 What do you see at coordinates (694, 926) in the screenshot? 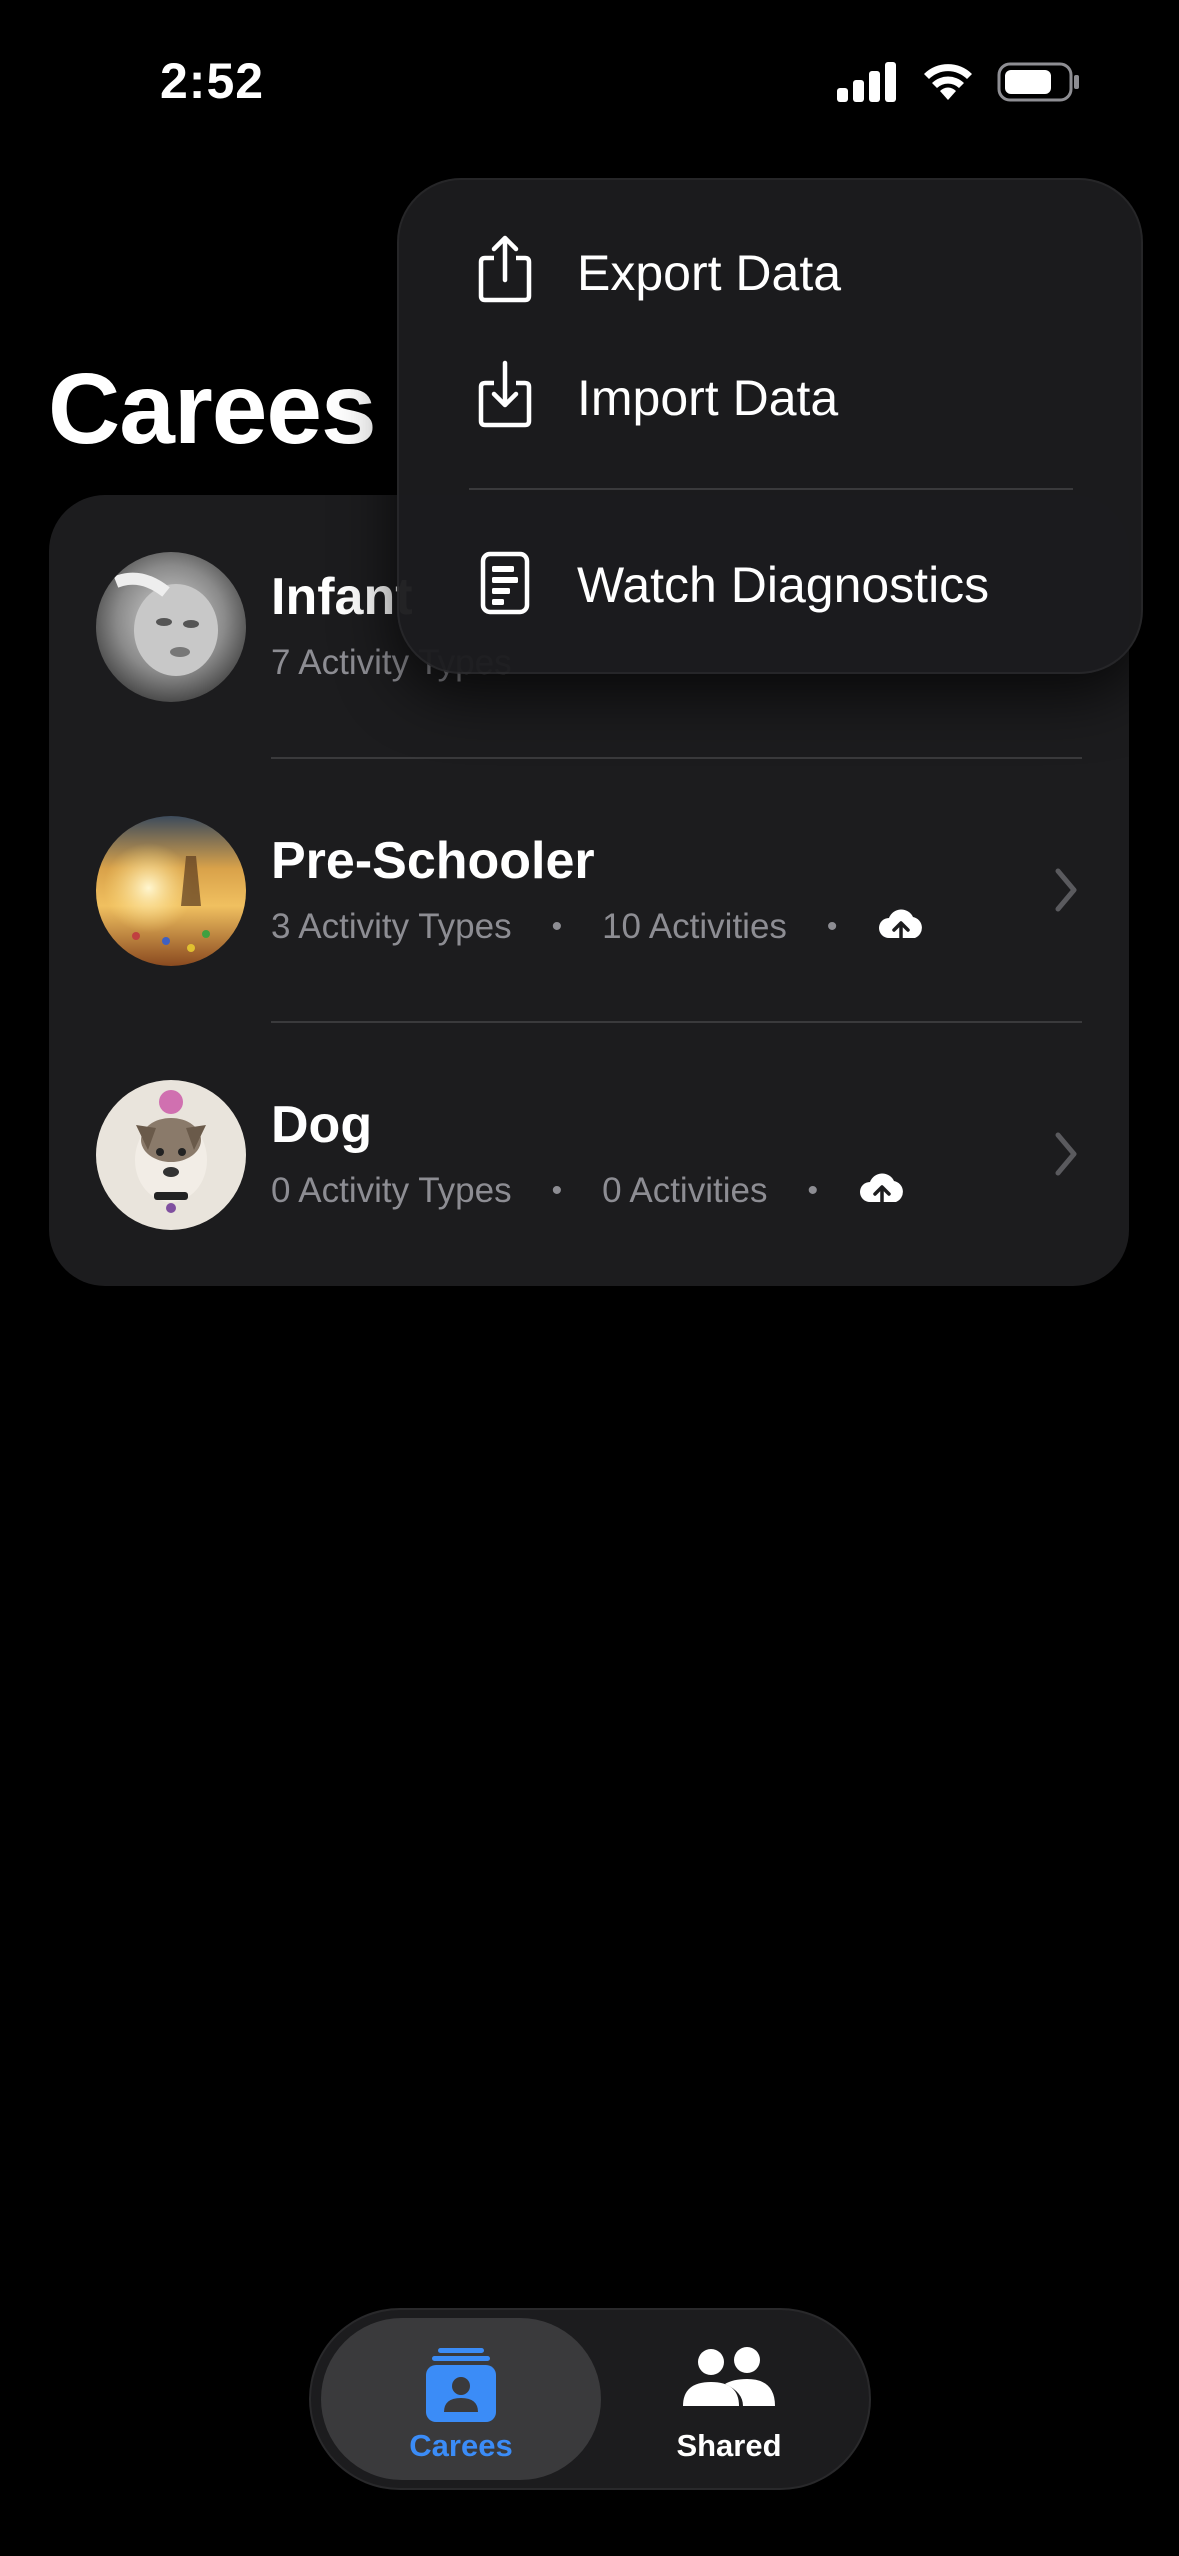
I see `activities-count: 10 Activities` at bounding box center [694, 926].